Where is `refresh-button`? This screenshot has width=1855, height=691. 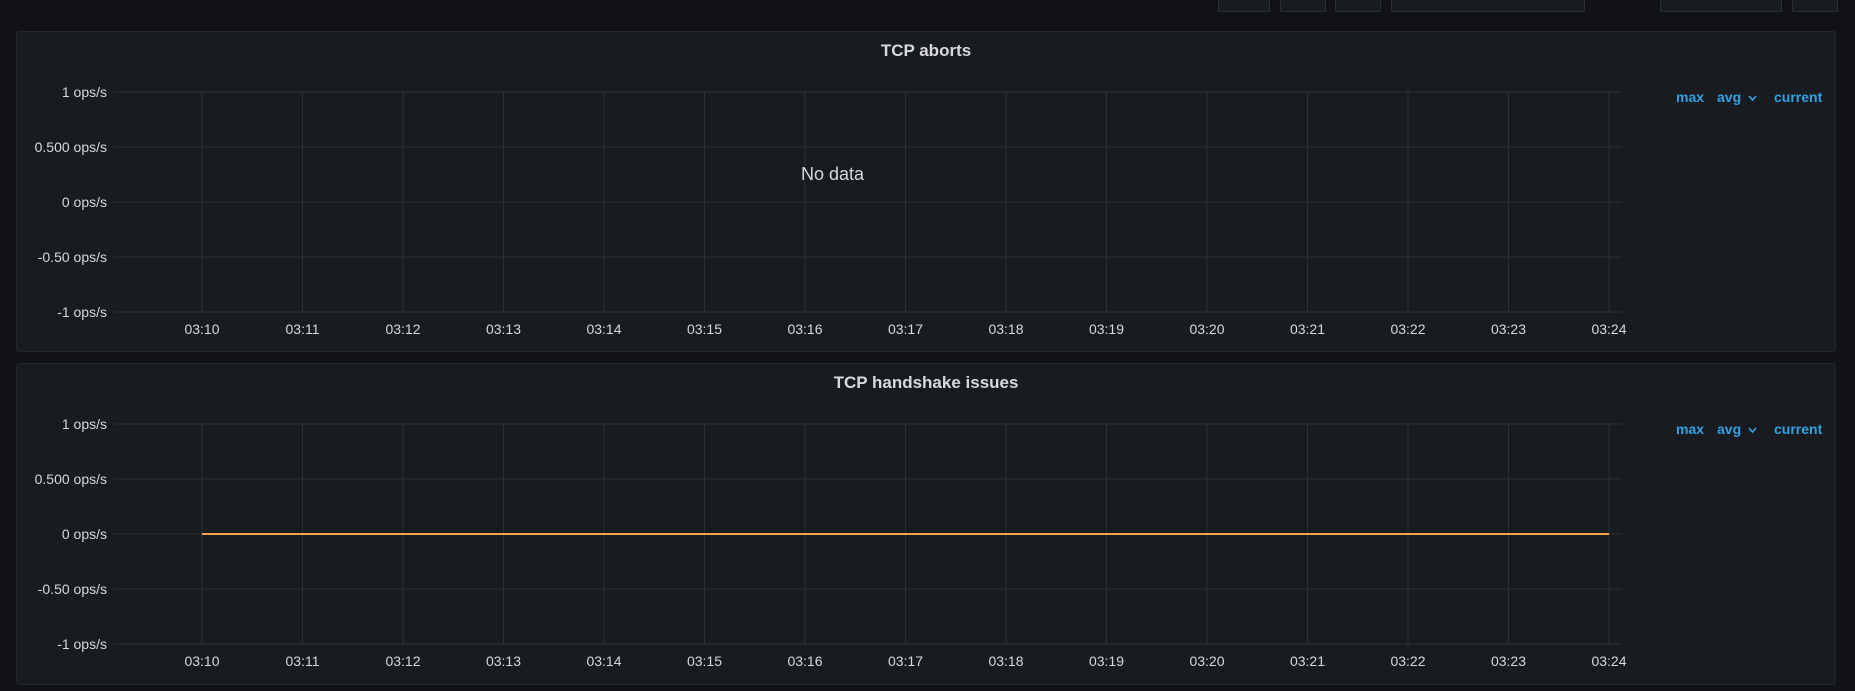 refresh-button is located at coordinates (1721, 6).